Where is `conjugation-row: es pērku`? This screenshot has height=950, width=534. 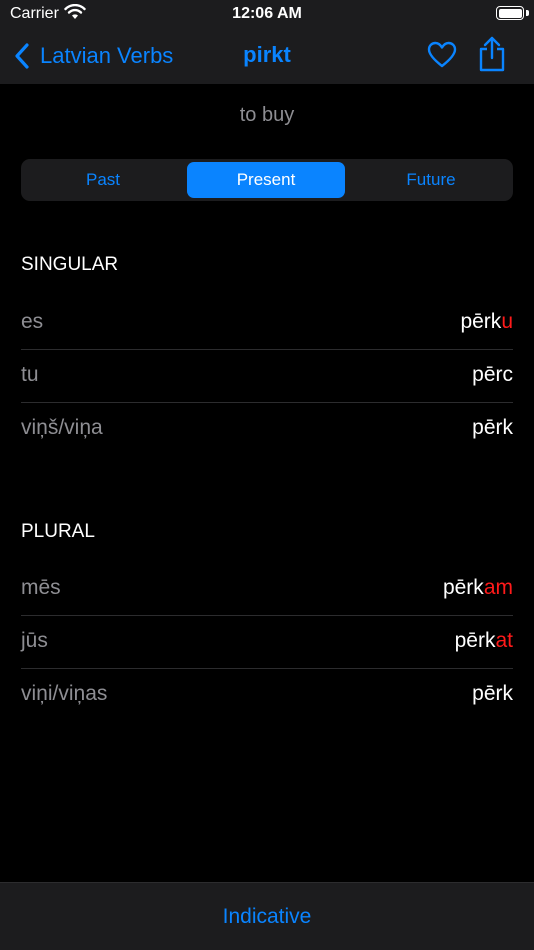 conjugation-row: es pērku is located at coordinates (267, 323).